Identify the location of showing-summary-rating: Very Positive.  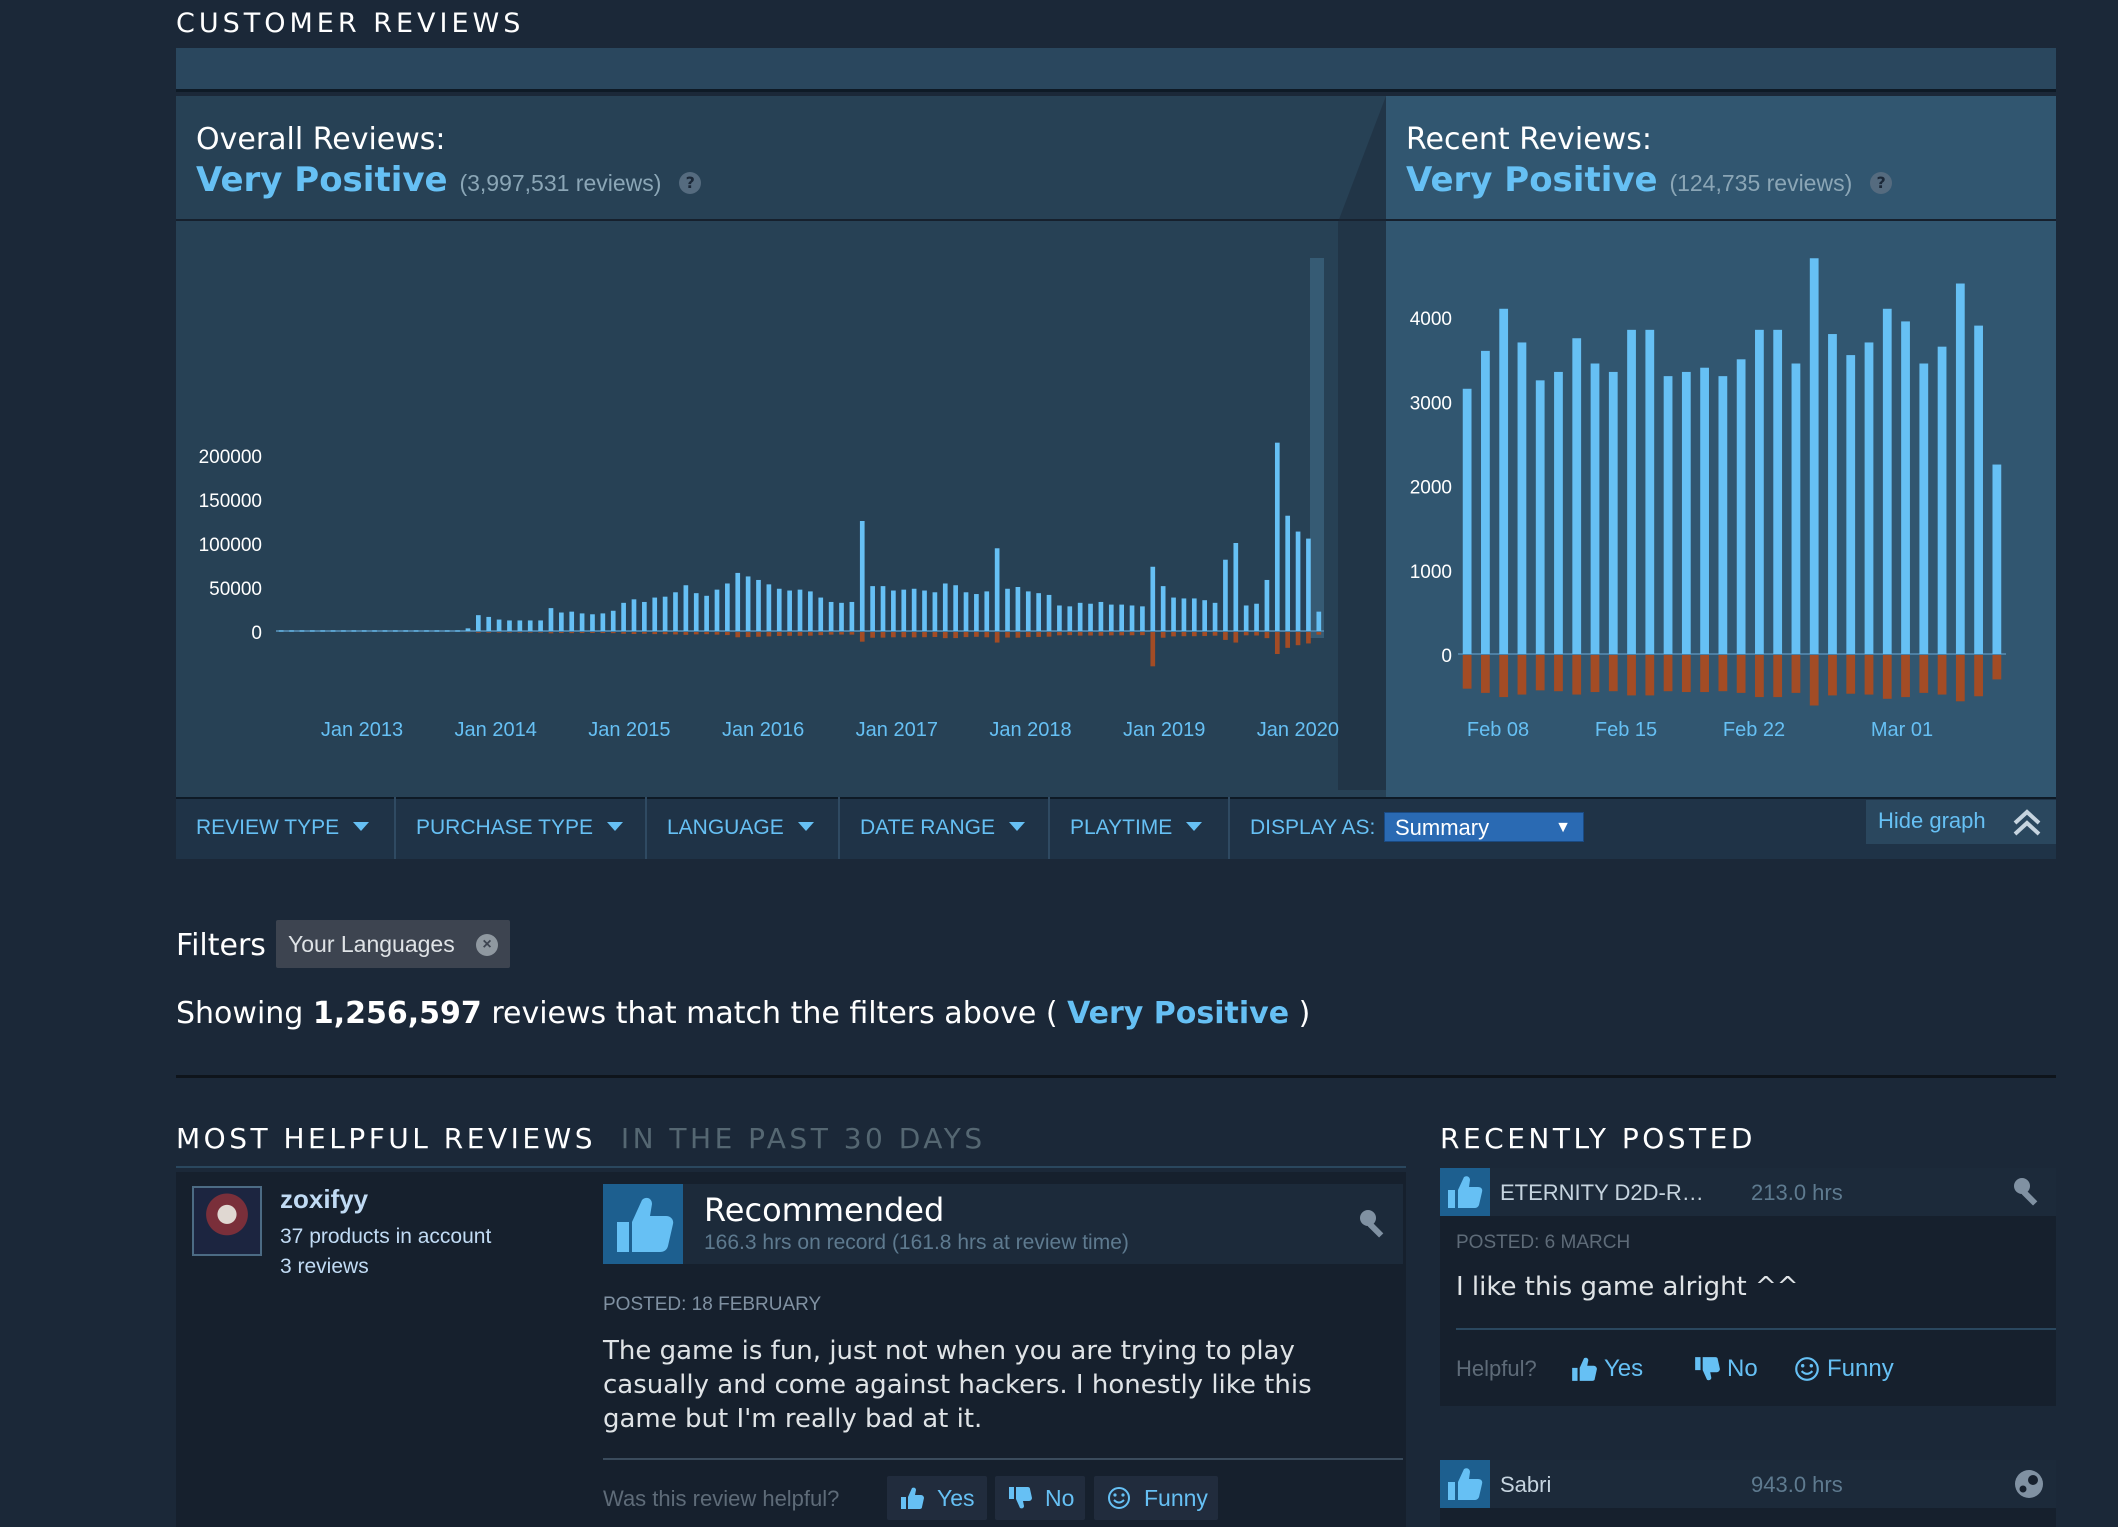
(1178, 1013).